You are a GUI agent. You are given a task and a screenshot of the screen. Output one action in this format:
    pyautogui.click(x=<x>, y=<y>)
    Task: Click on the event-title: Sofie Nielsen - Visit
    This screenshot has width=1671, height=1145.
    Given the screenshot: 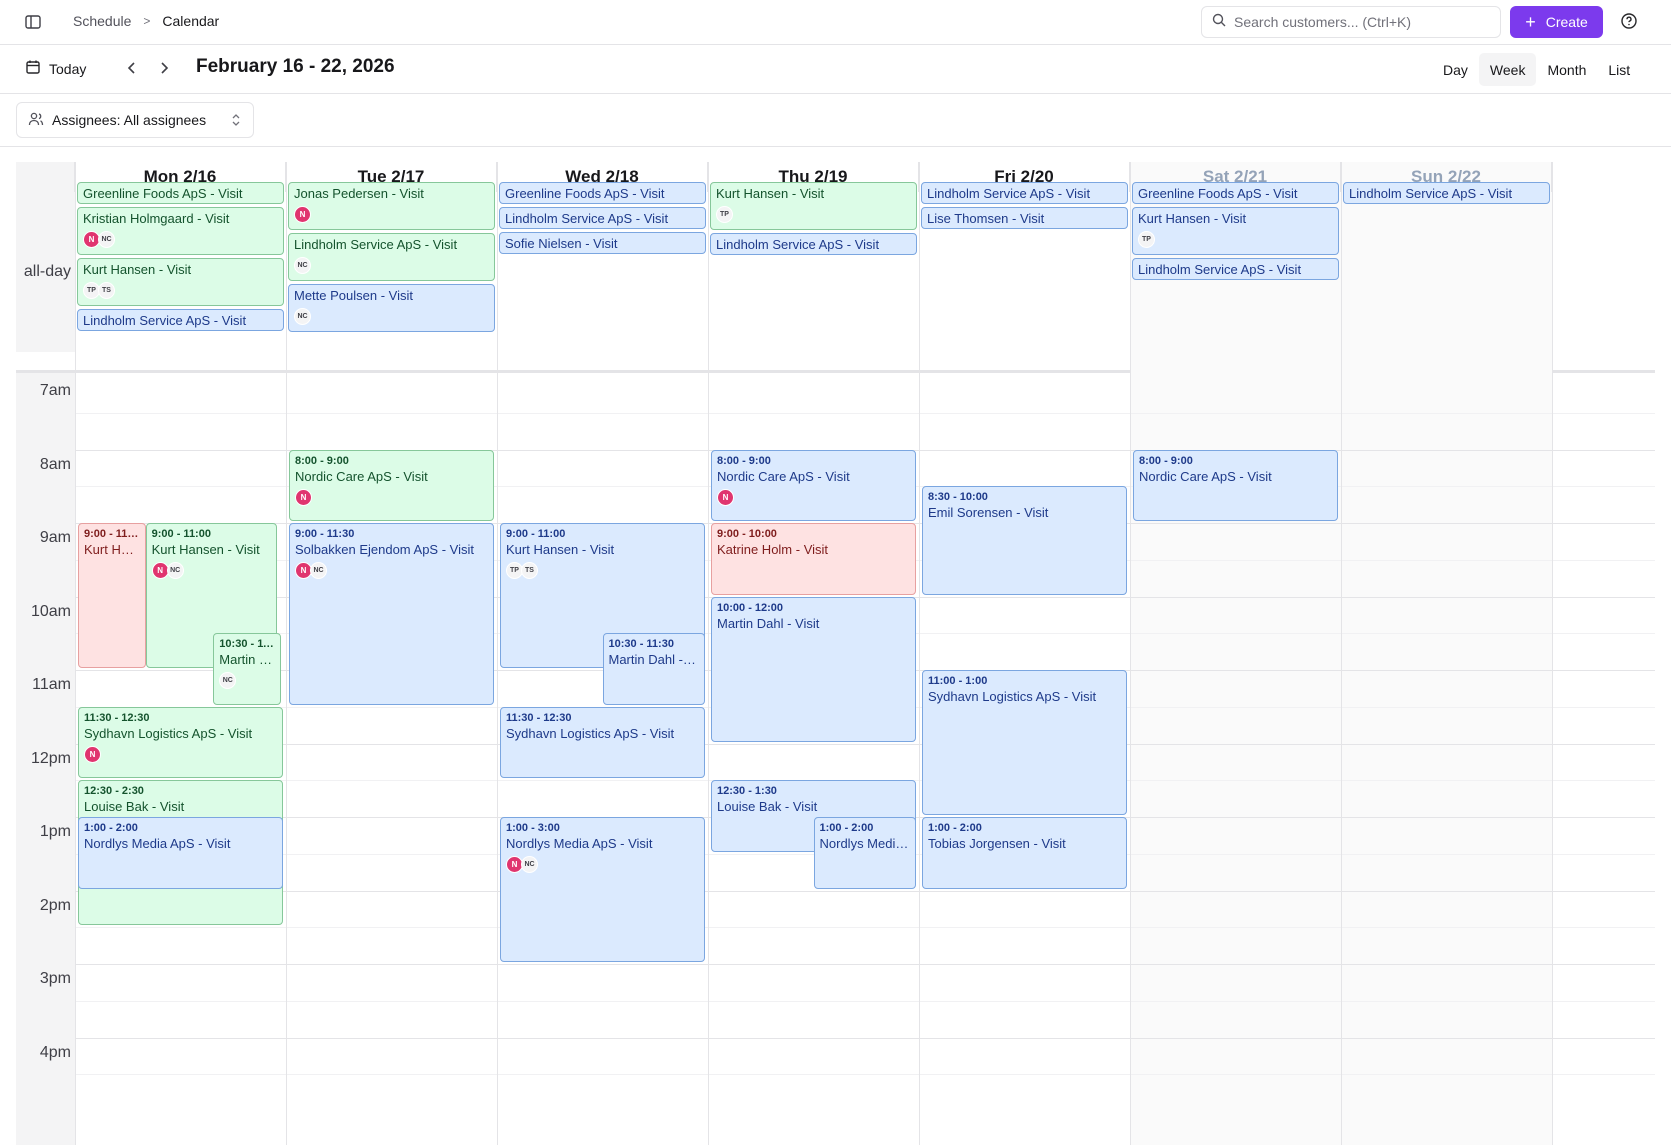 What is the action you would take?
    pyautogui.click(x=561, y=243)
    